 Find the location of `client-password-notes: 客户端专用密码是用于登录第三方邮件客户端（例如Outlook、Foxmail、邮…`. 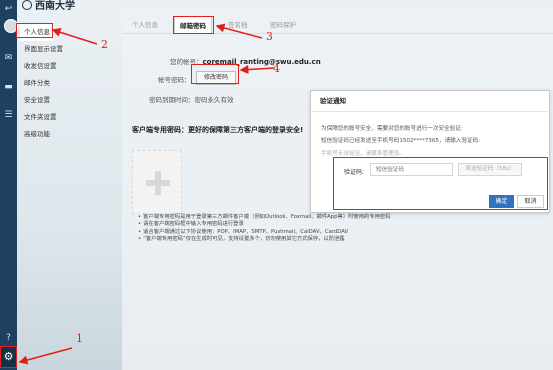

client-password-notes: 客户端专用密码是用于登录第三方邮件客户端（例如Outlook、Foxmail、邮… is located at coordinates (338, 229).